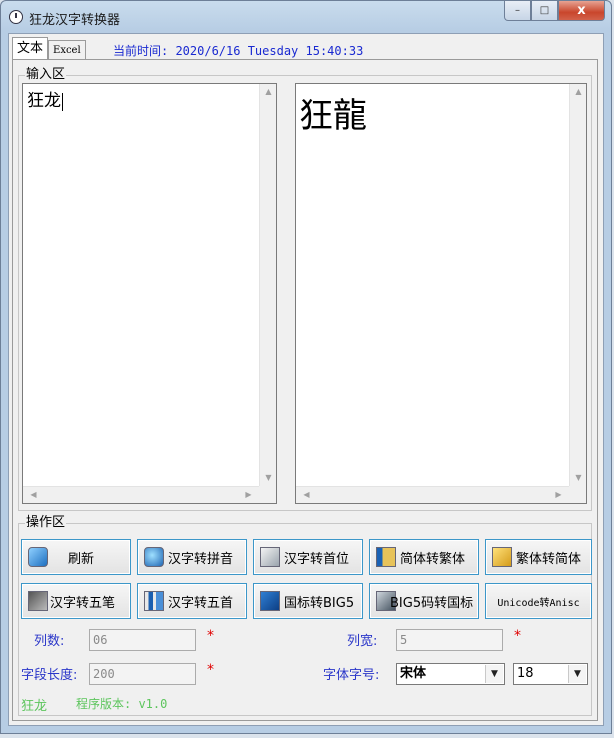 This screenshot has width=614, height=738. I want to click on to-wubi-button-label: 汉字转五笔, so click(83, 603).